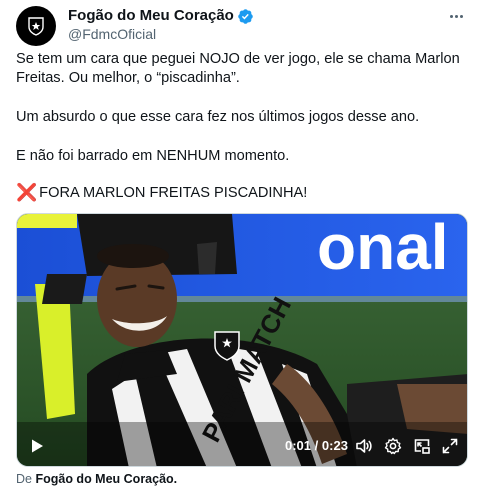 Image resolution: width=482 pixels, height=489 pixels. Describe the element at coordinates (242, 446) in the screenshot. I see `video-controls: 0:01 / 0:23` at that location.